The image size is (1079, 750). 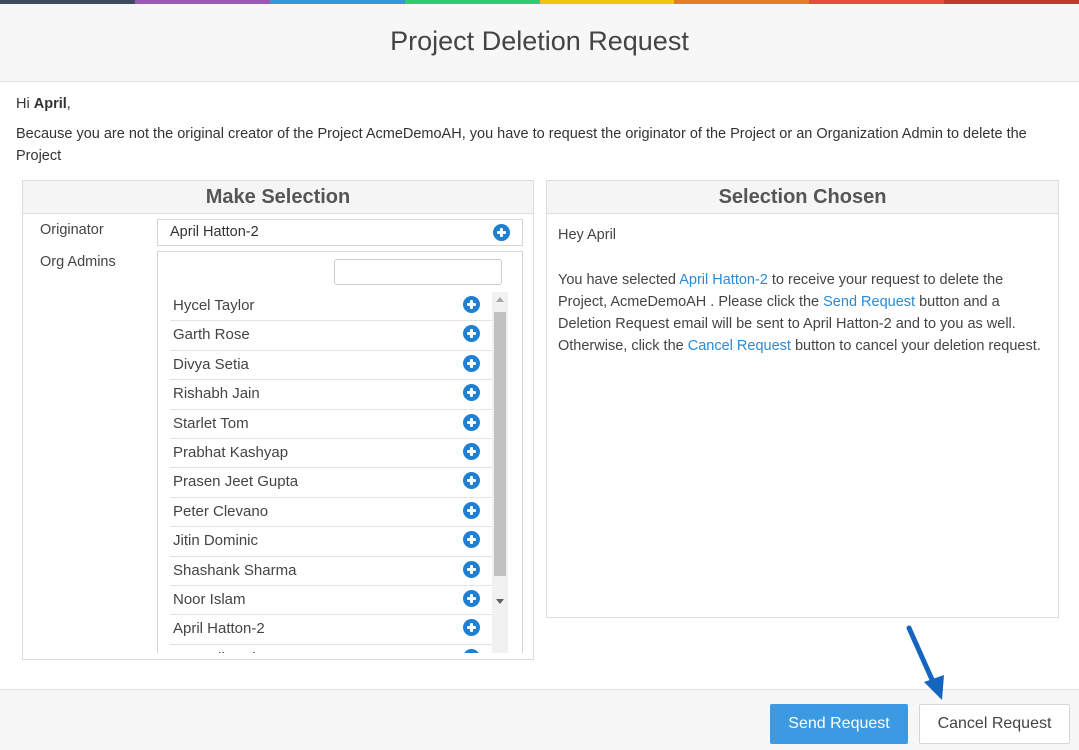 I want to click on send-request-link: Send Request, so click(x=869, y=302).